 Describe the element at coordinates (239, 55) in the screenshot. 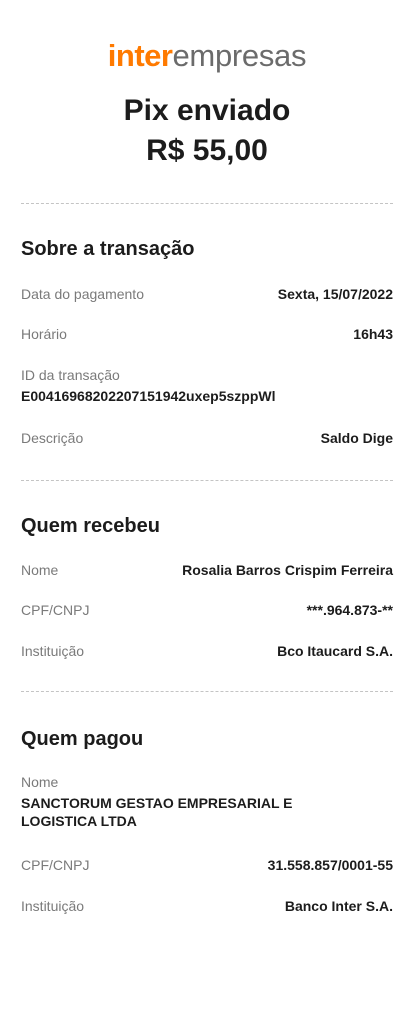

I see `logo-sub: empresas` at that location.